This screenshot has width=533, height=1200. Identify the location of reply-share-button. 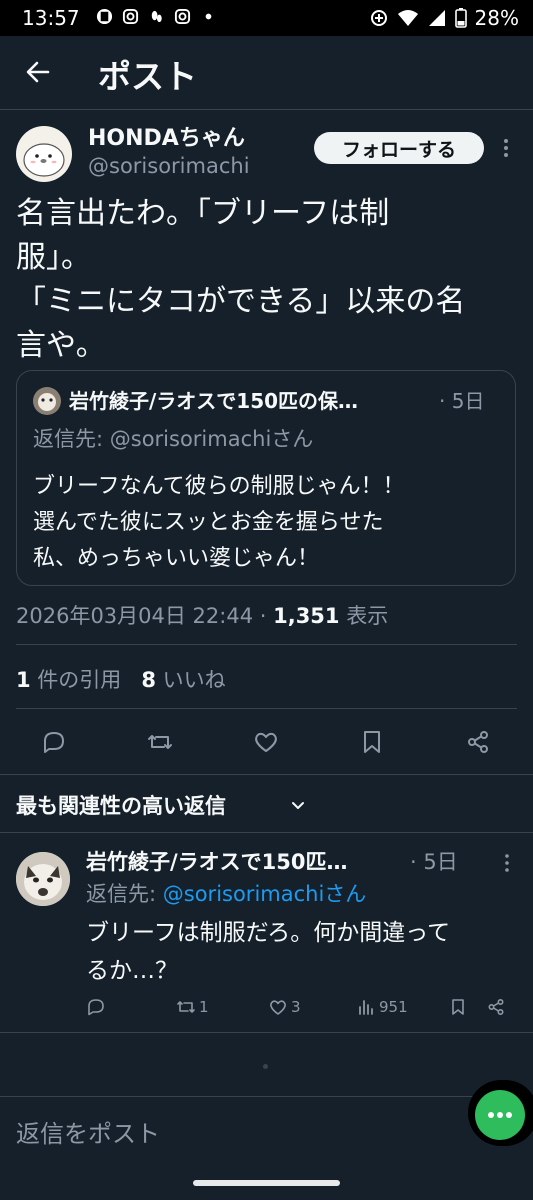
(496, 1007).